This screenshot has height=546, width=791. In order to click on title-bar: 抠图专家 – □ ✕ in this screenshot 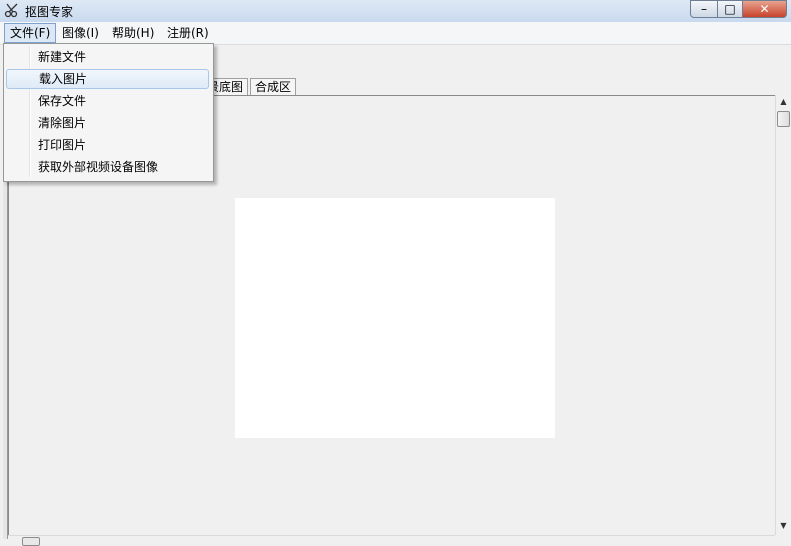, I will do `click(395, 11)`.